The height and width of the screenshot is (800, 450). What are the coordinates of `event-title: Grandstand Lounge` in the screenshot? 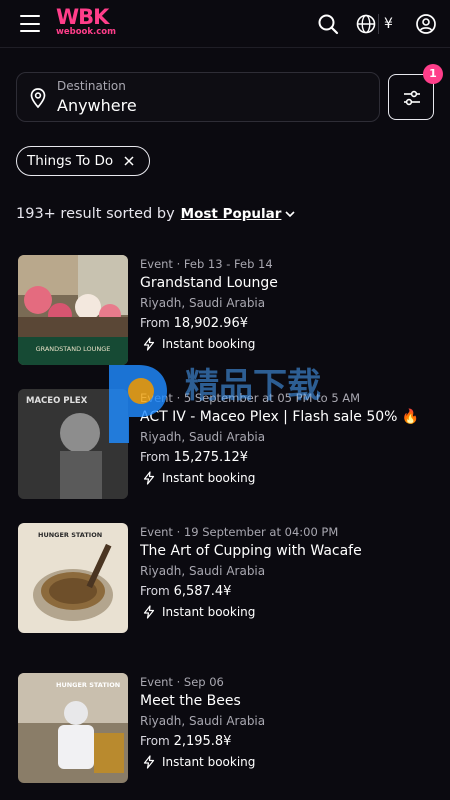 It's located at (288, 283).